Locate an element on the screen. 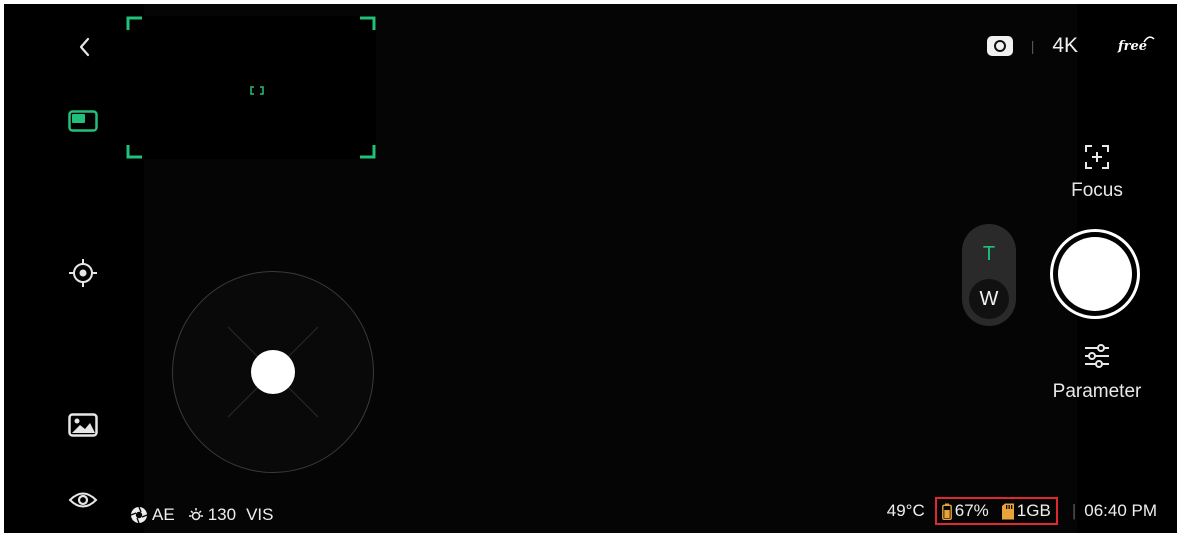 The height and width of the screenshot is (534, 1181). brand-logo: free is located at coordinates (1136, 44).